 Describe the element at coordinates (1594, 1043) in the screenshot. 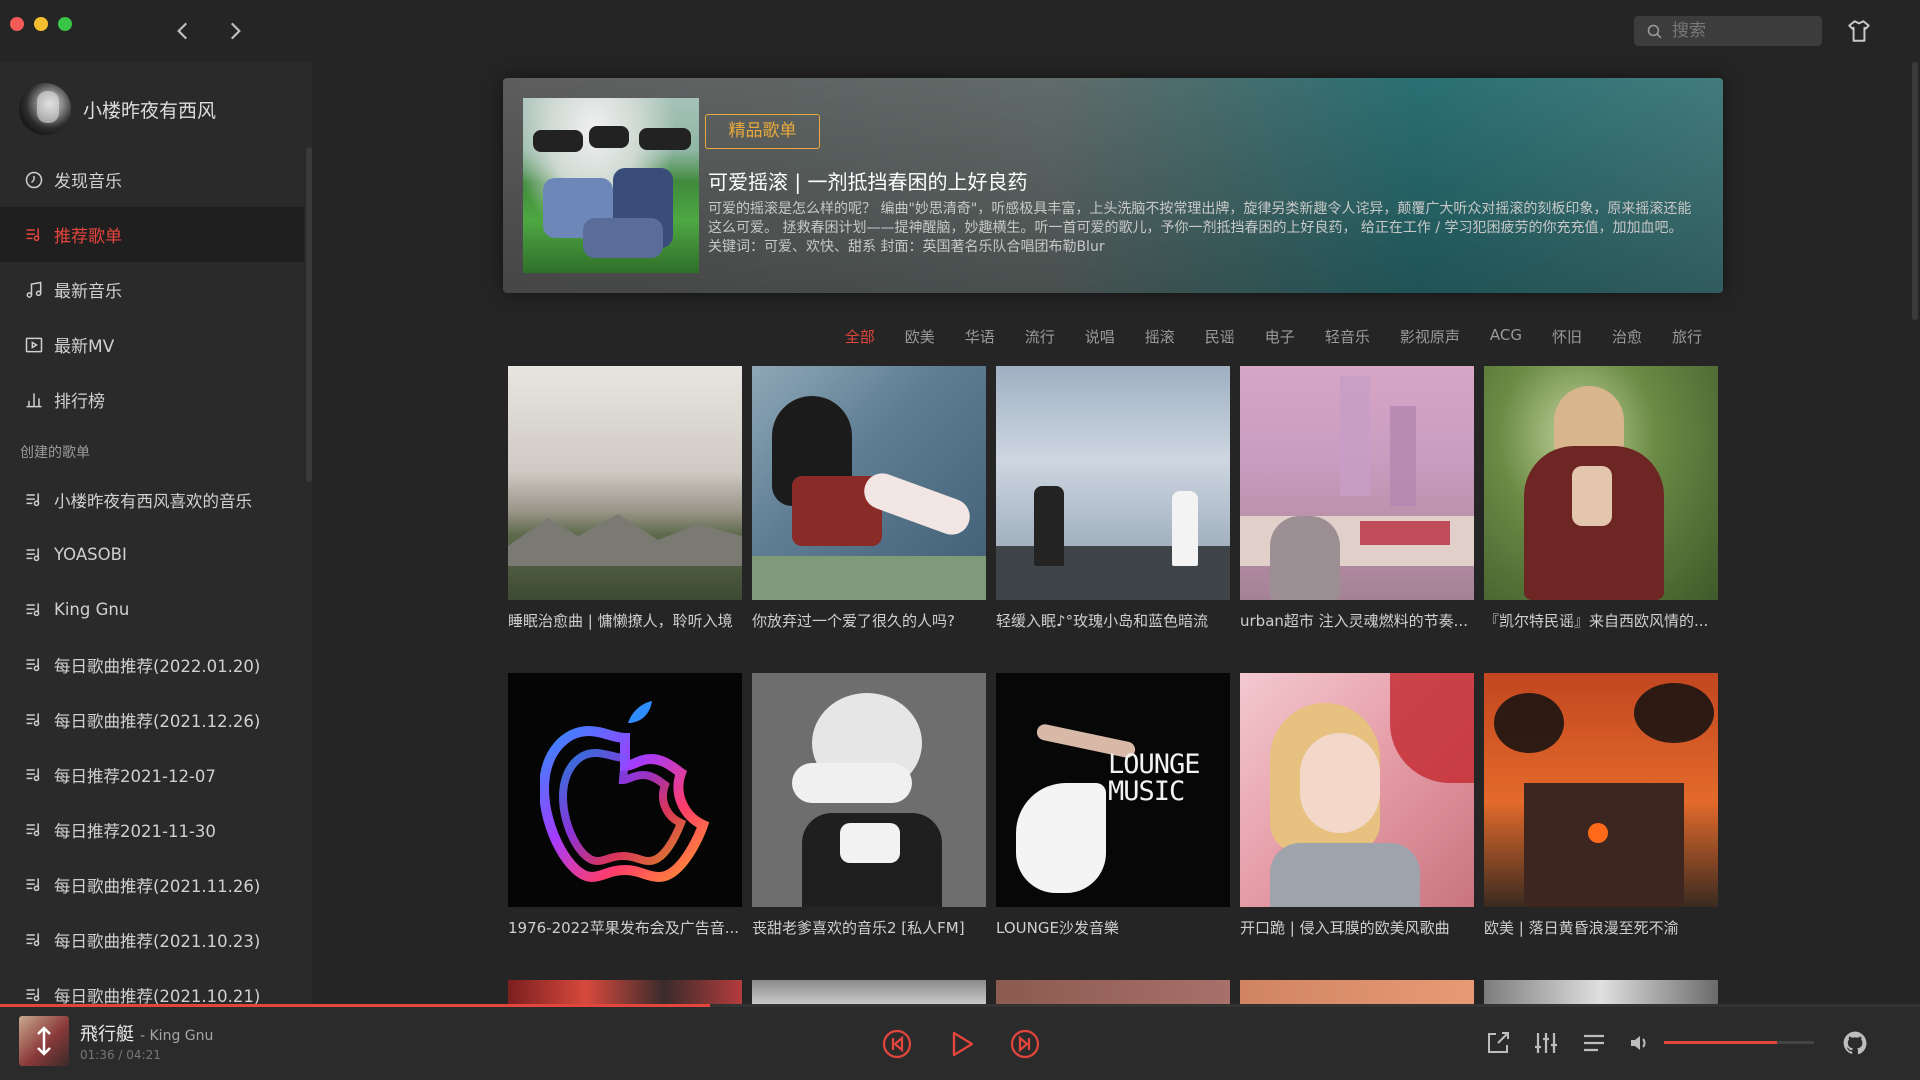

I see `play-queue-icon` at that location.